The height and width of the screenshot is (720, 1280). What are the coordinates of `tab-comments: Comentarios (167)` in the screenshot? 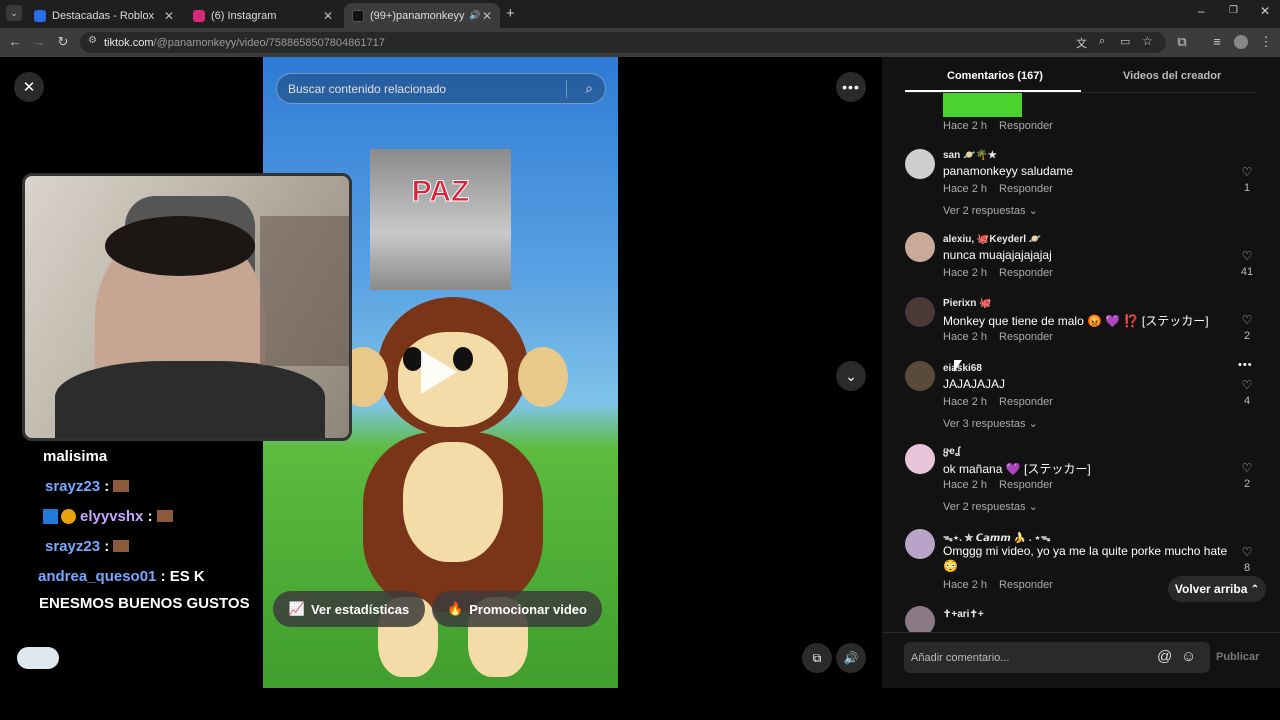 It's located at (995, 76).